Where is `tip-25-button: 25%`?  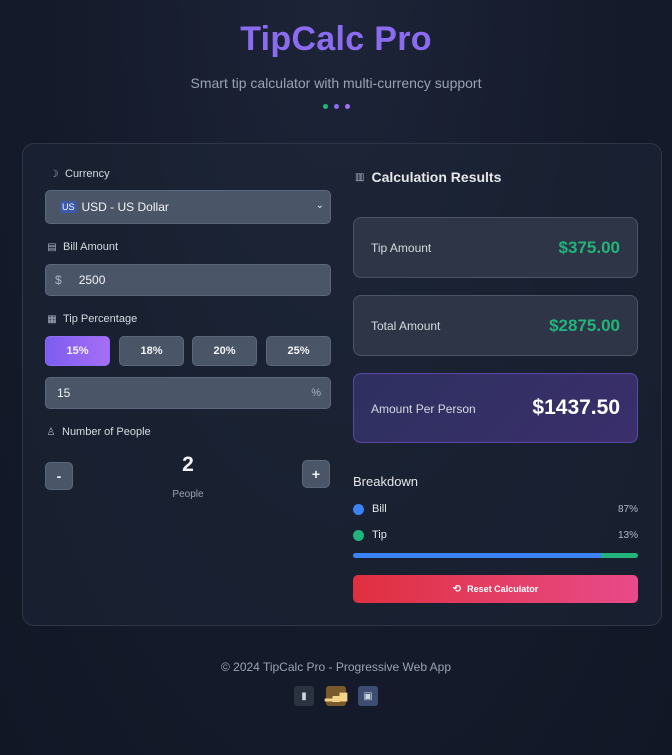 tip-25-button: 25% is located at coordinates (298, 351).